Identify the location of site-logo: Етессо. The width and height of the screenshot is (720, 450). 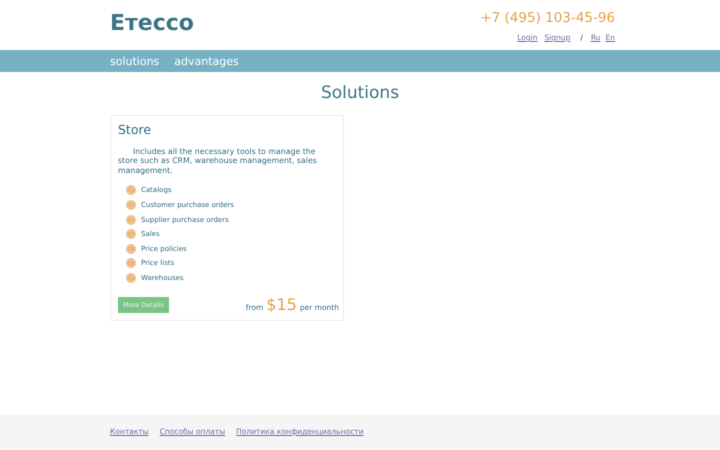
(152, 23).